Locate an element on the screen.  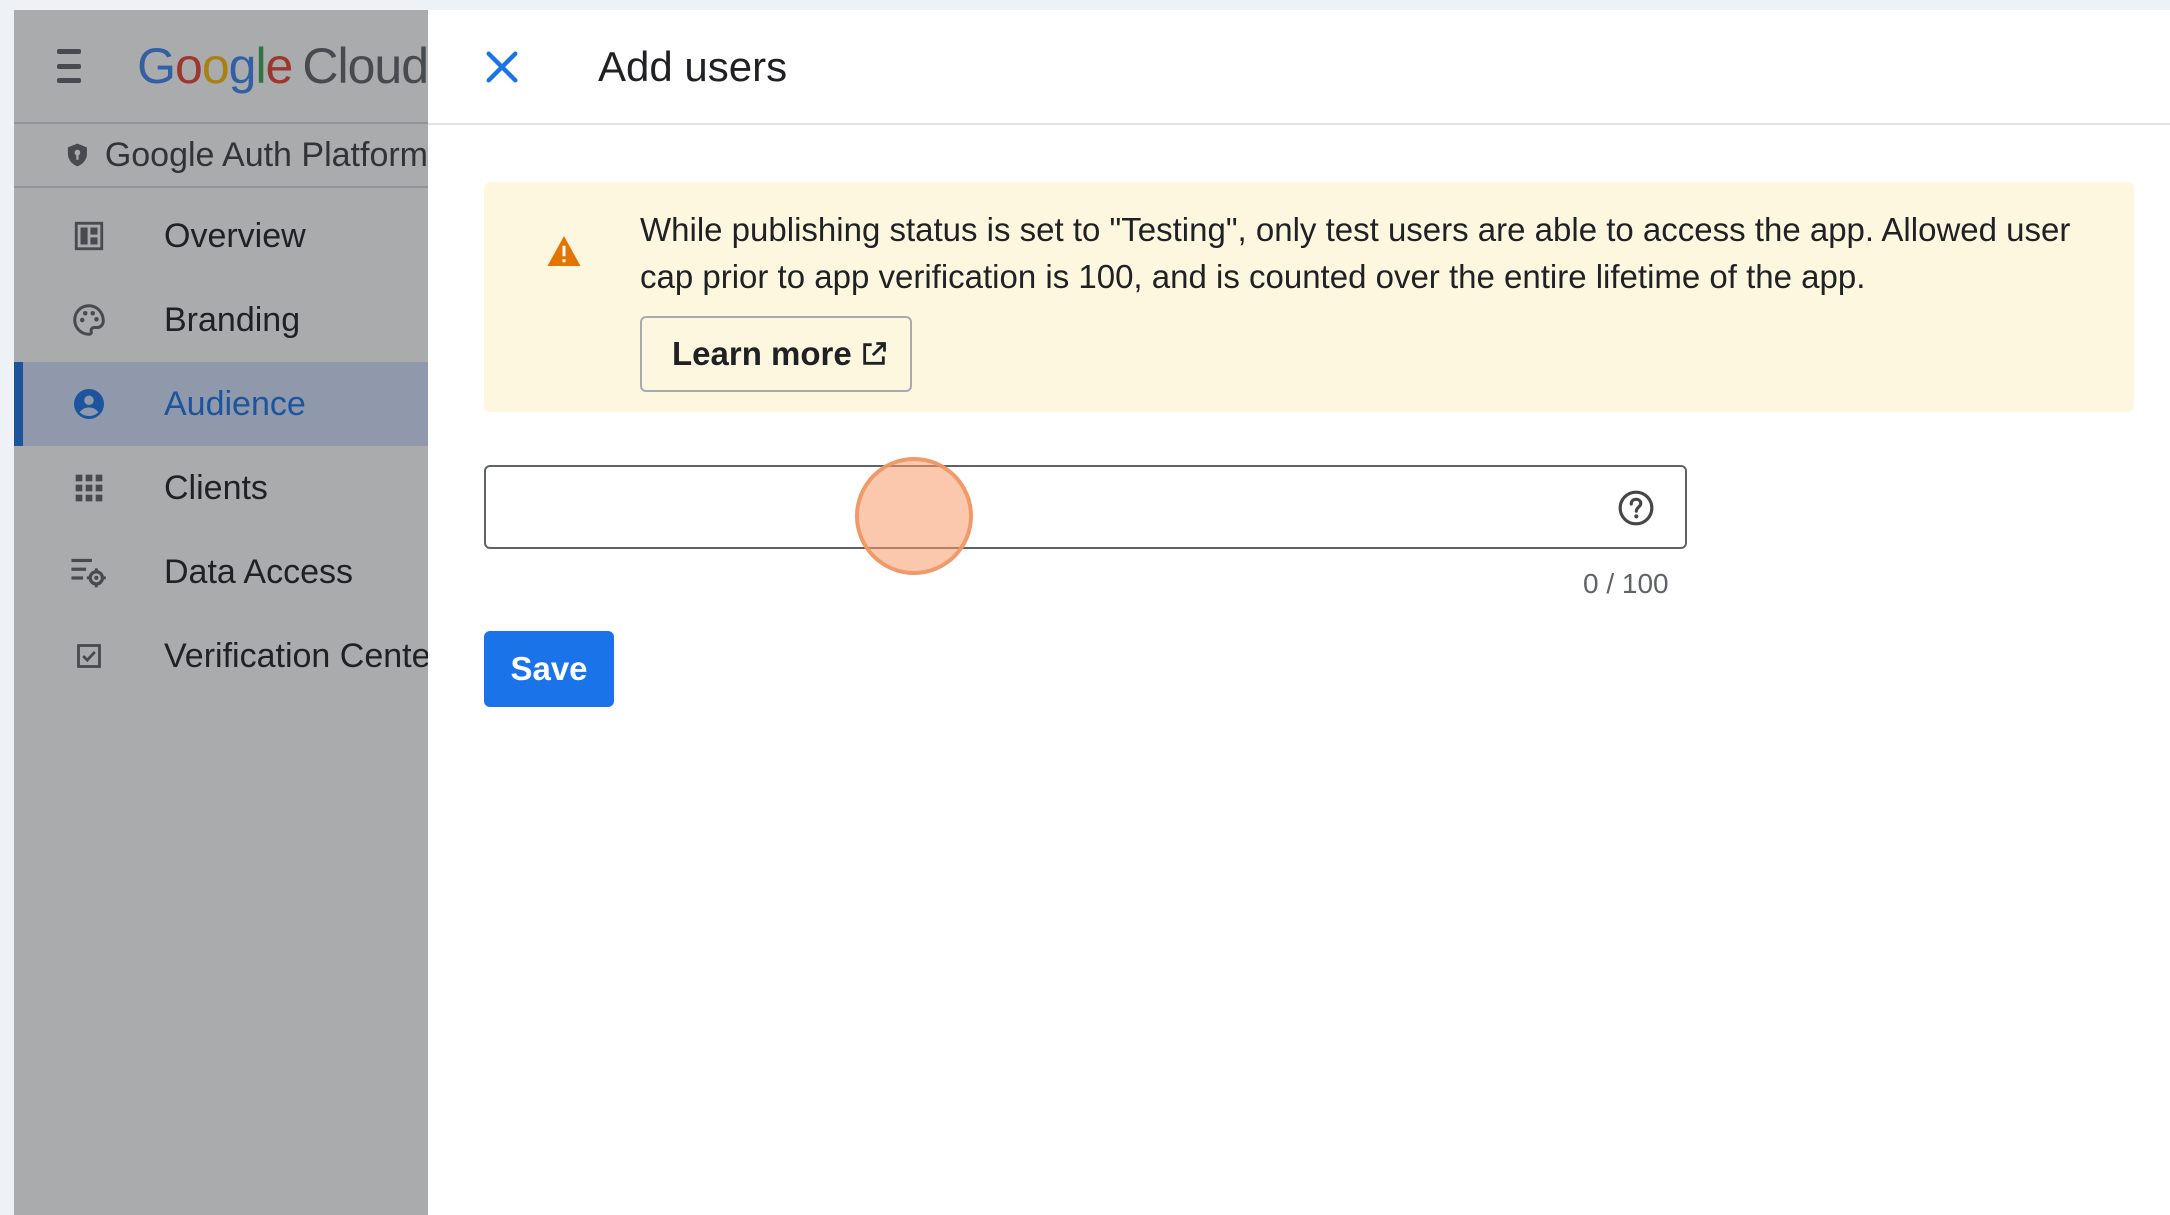
user-email-field is located at coordinates (1085, 507).